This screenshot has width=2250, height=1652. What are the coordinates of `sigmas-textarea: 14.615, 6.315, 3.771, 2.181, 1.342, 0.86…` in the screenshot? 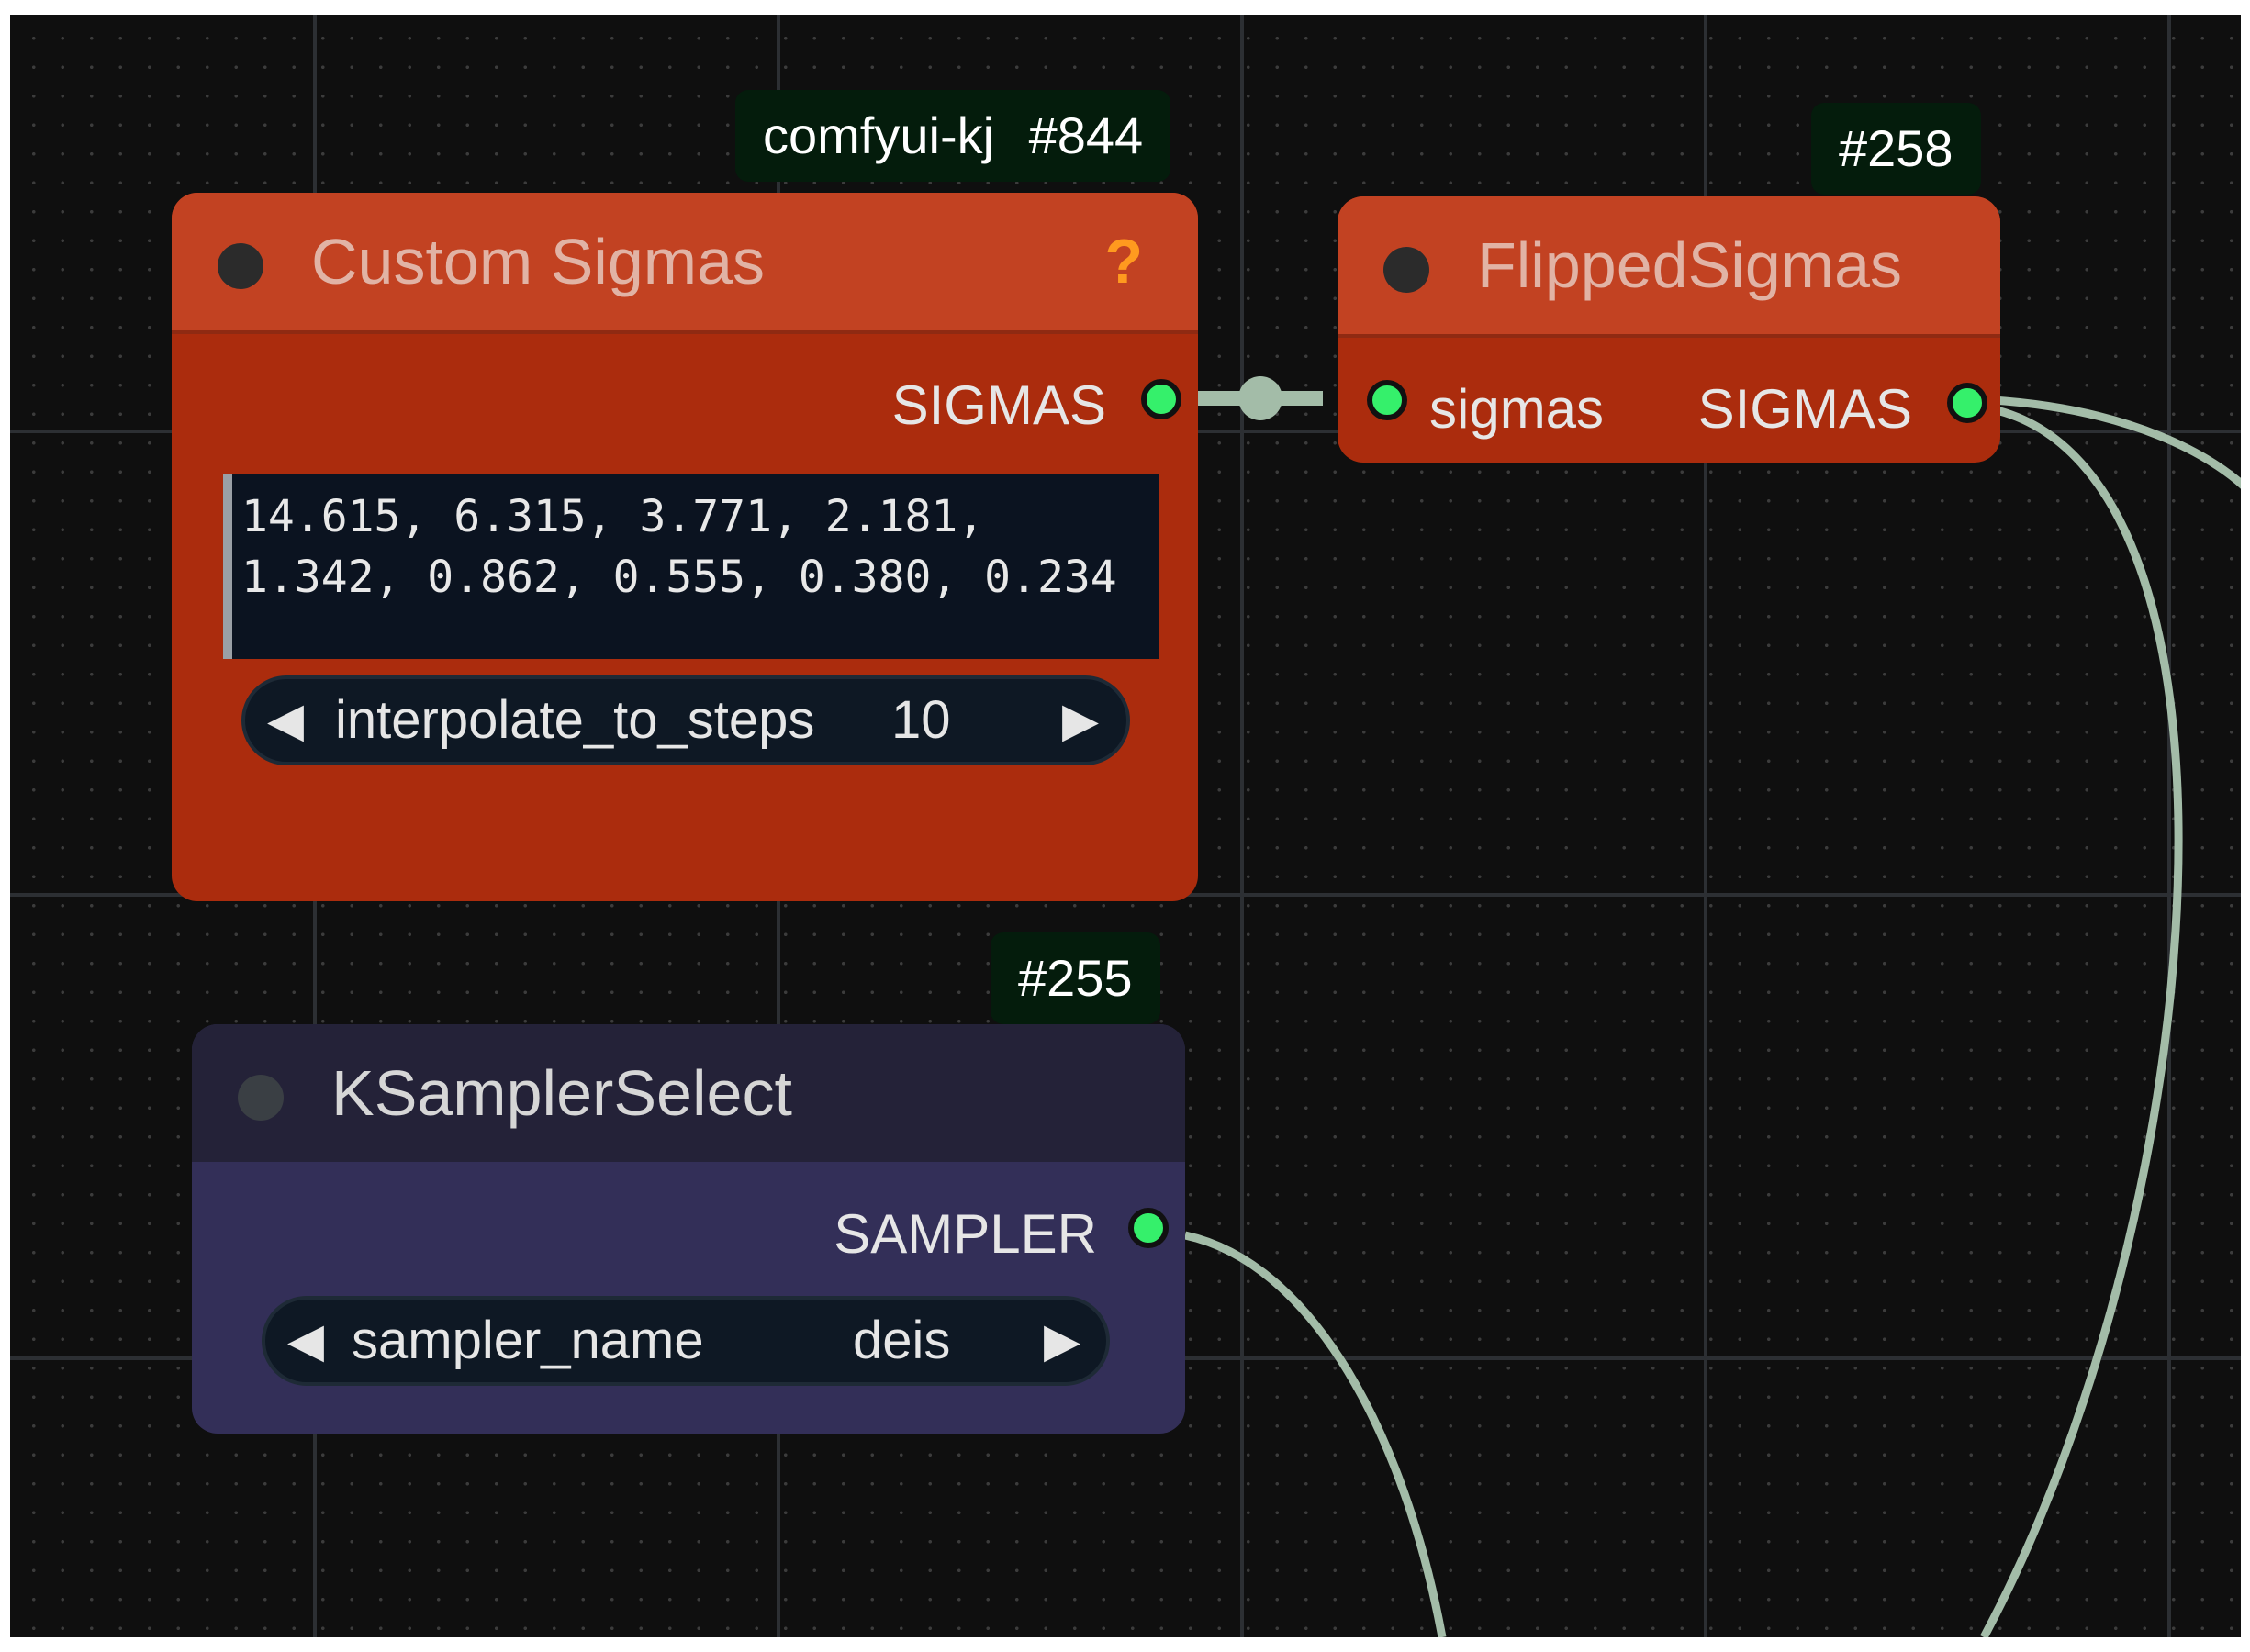 It's located at (691, 566).